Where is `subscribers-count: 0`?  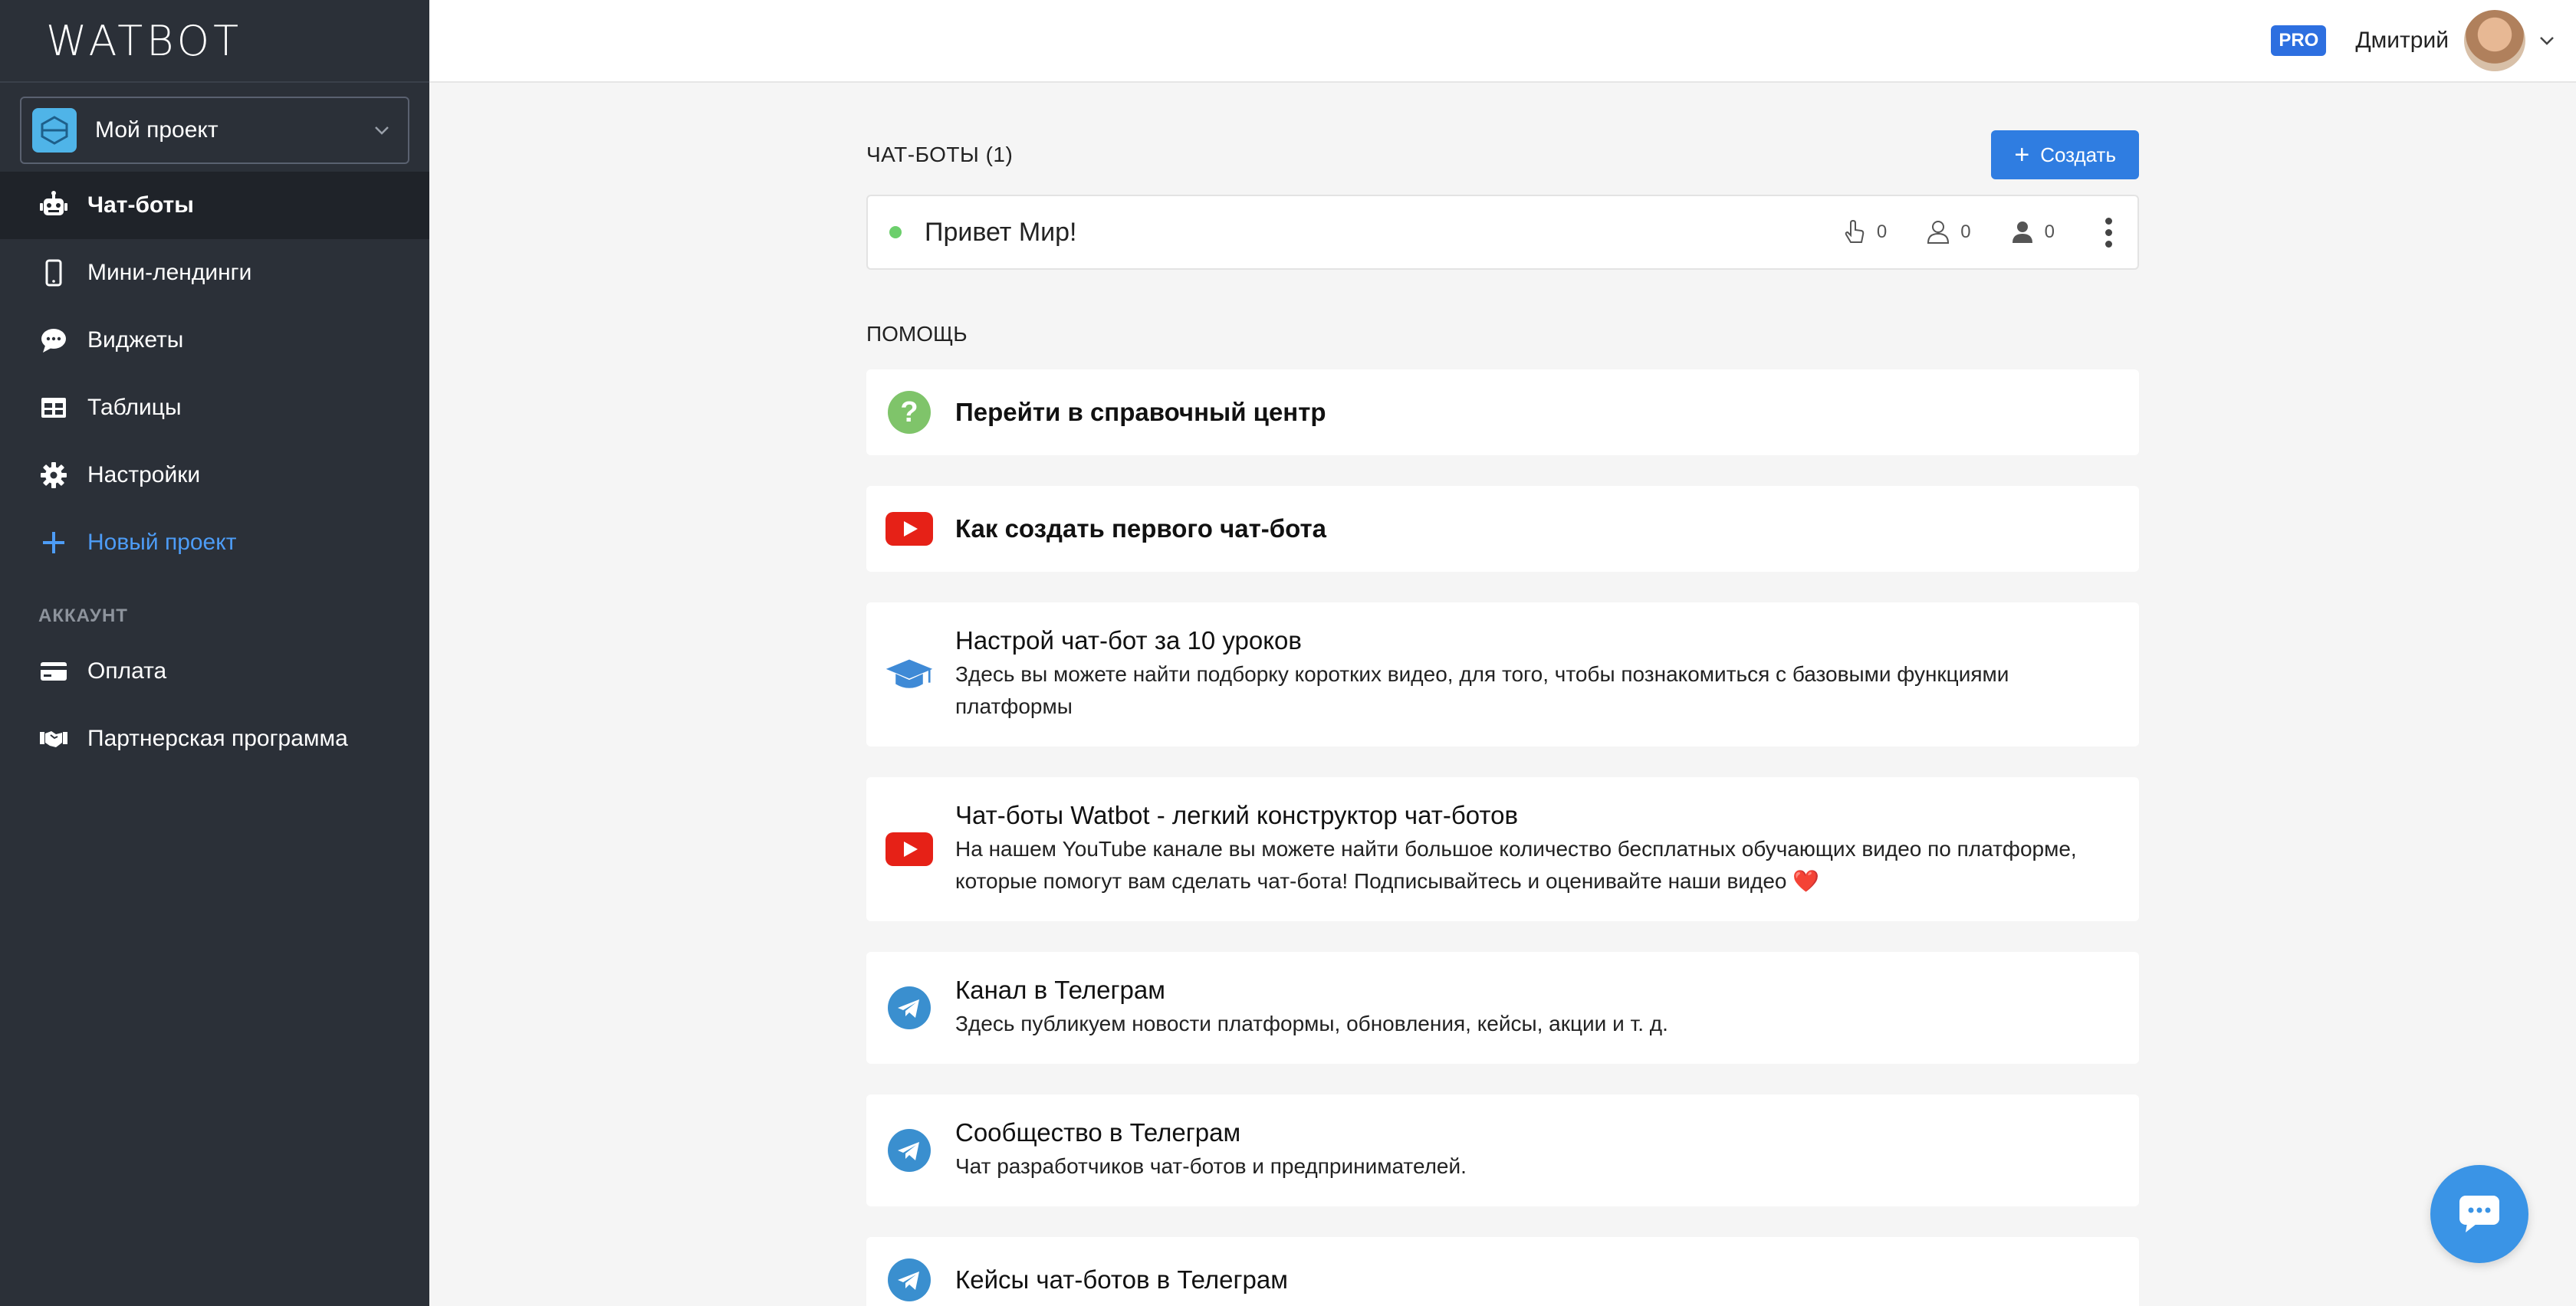 subscribers-count: 0 is located at coordinates (1965, 231).